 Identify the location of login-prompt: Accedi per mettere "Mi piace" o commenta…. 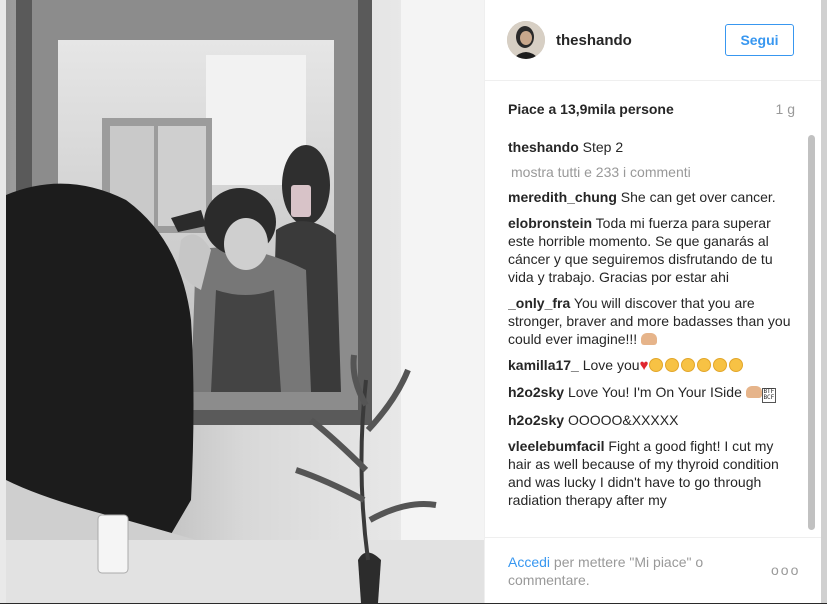
(630, 571).